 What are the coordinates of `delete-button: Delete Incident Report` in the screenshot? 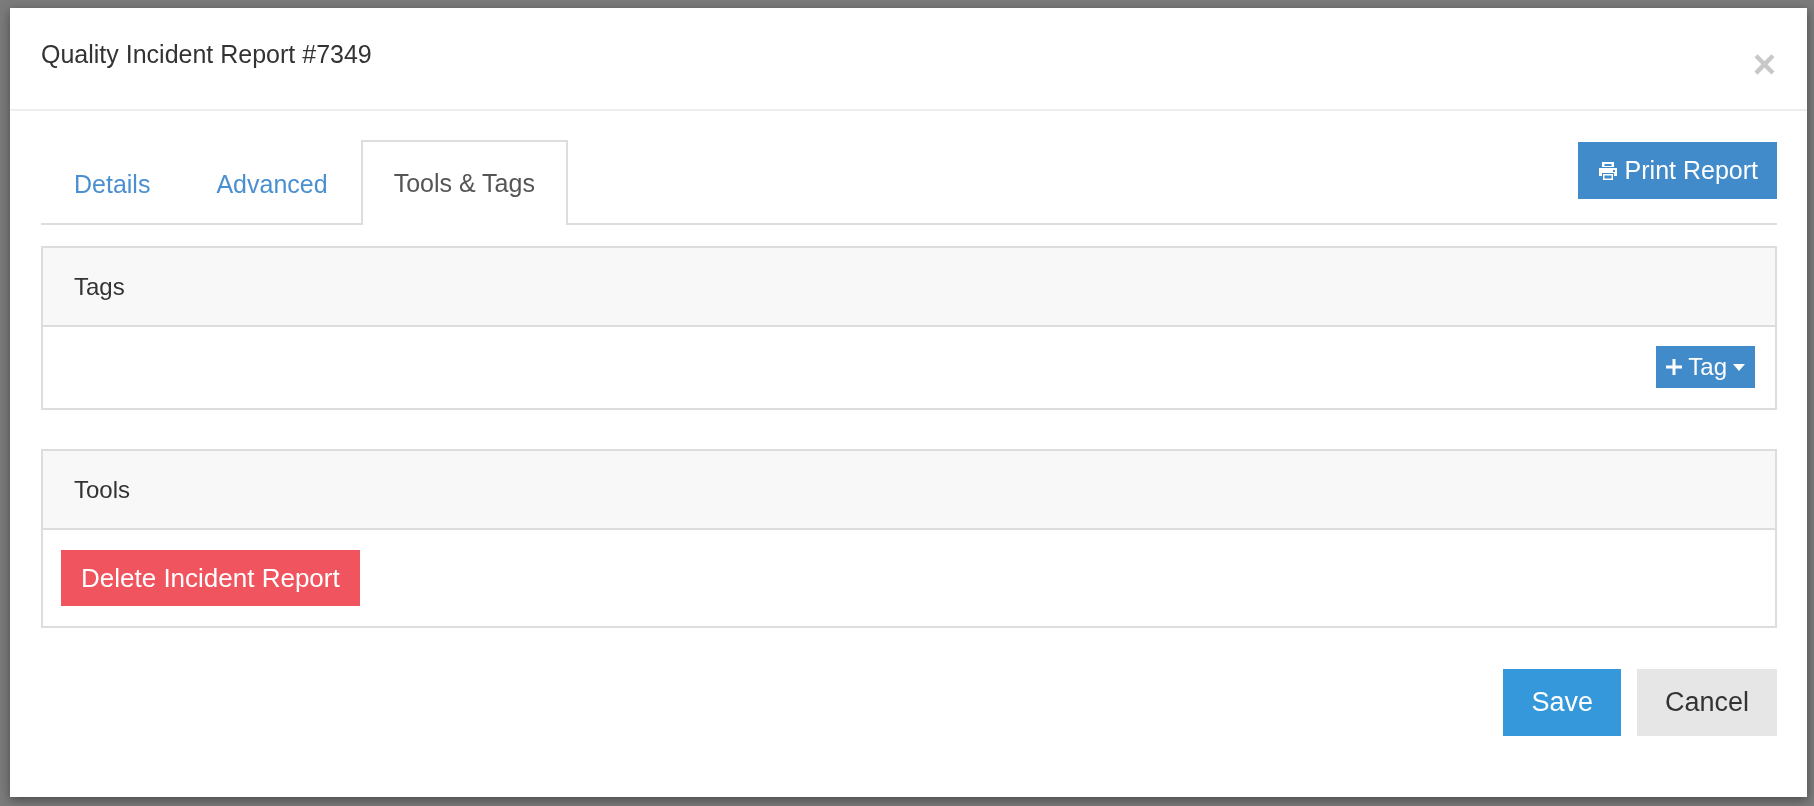 It's located at (210, 578).